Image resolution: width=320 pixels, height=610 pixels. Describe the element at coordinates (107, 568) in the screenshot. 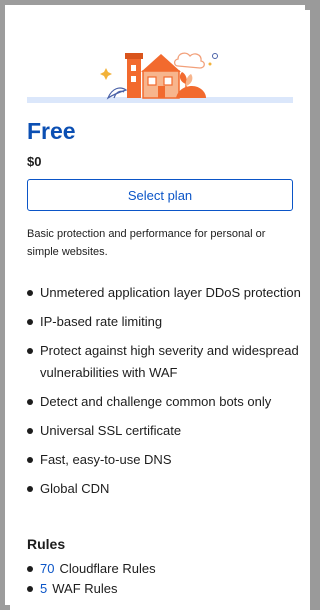

I see `rule-label: Cloudflare Rules` at that location.